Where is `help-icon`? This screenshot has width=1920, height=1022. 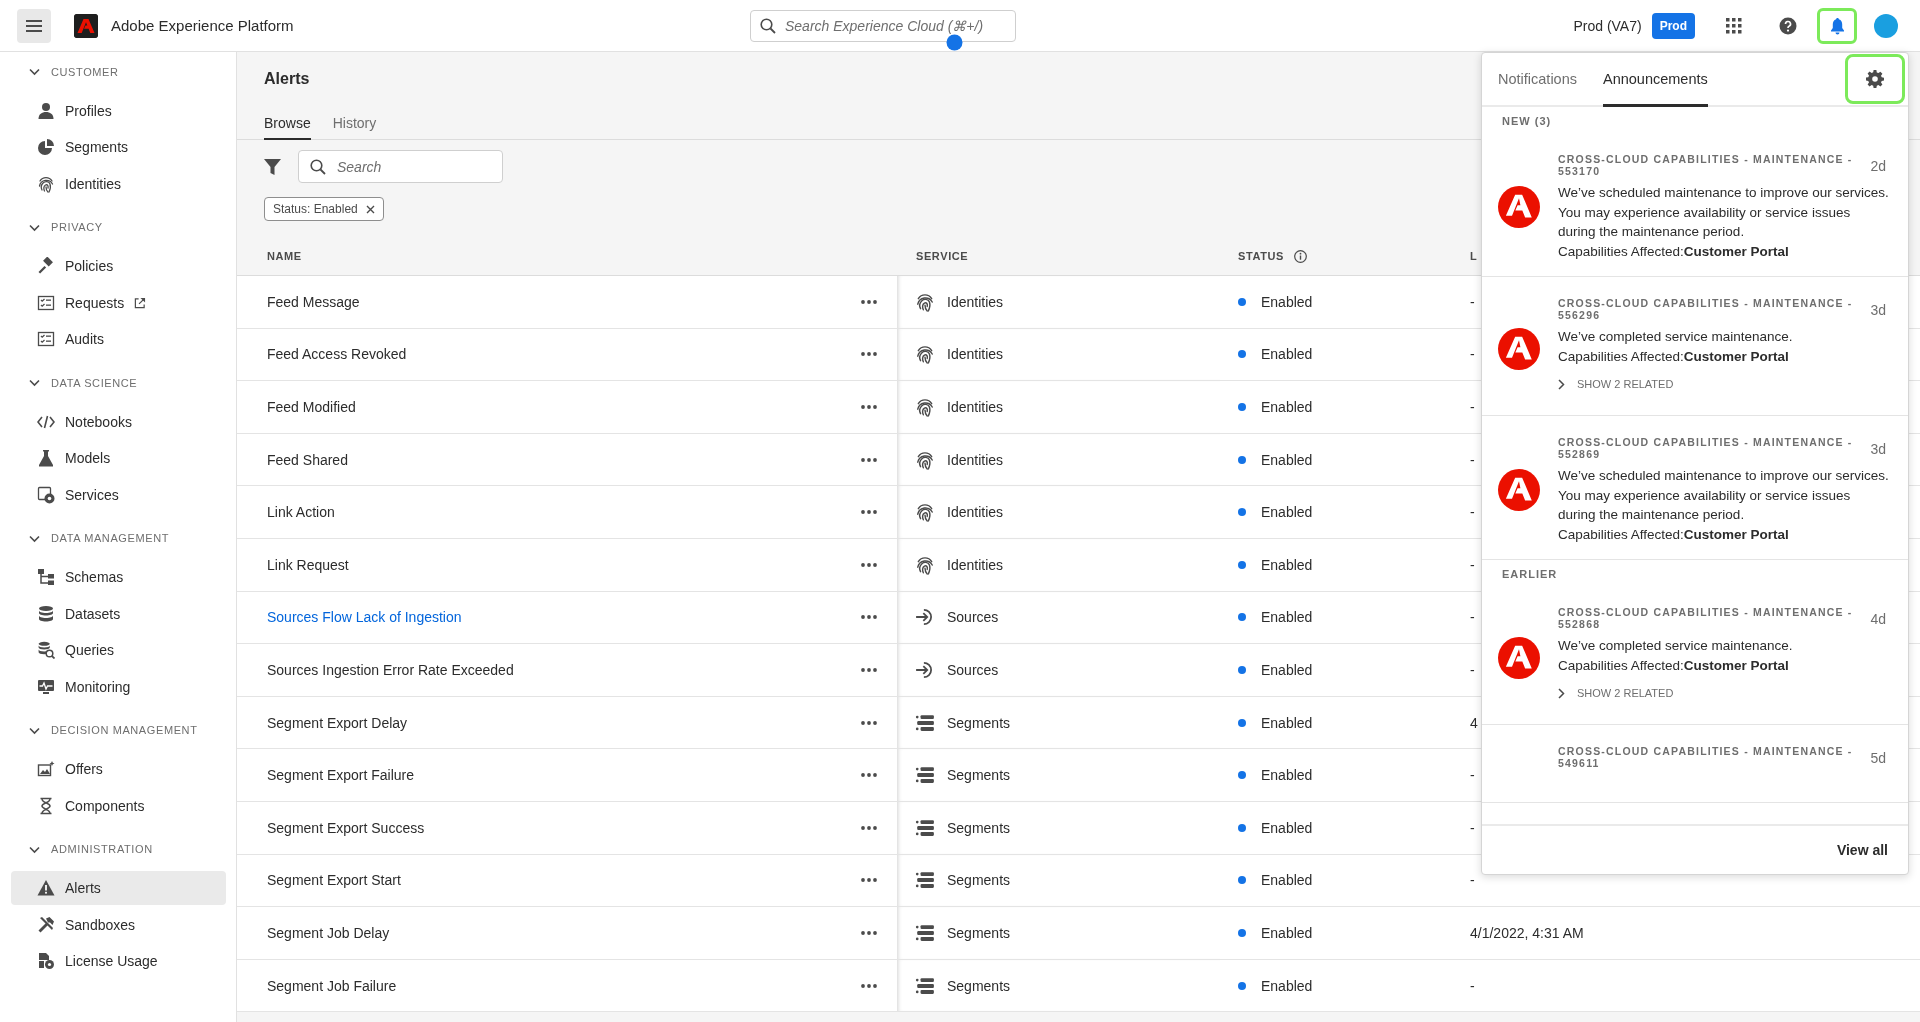 help-icon is located at coordinates (1788, 25).